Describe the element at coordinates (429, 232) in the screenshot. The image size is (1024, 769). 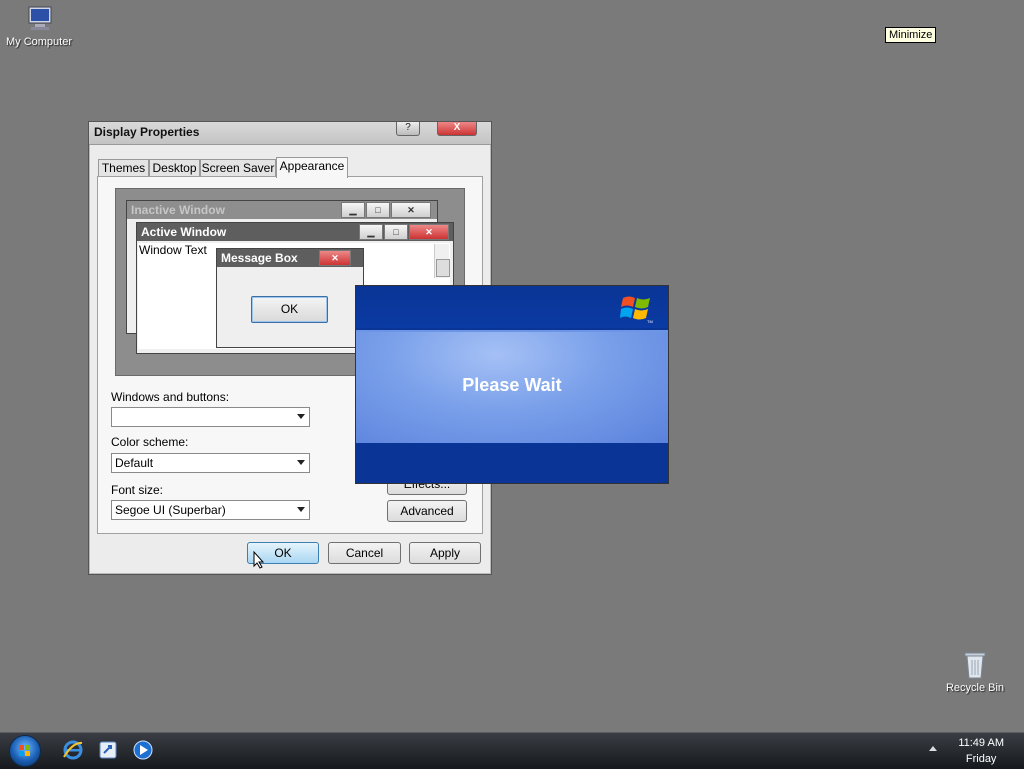
I see `preview-active-close-icon: ✕` at that location.